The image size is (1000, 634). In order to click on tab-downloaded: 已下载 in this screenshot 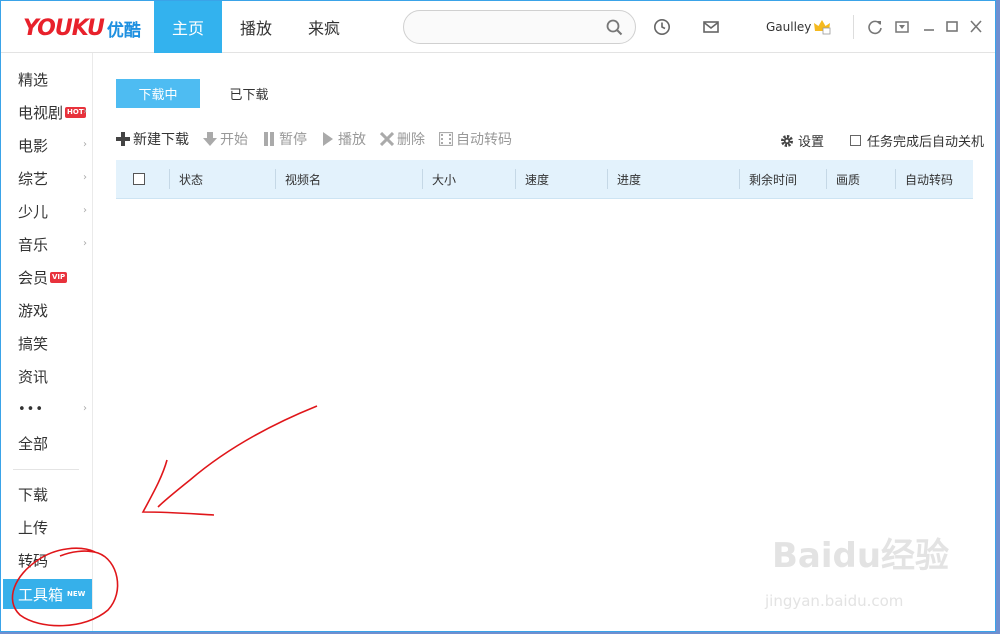, I will do `click(249, 93)`.